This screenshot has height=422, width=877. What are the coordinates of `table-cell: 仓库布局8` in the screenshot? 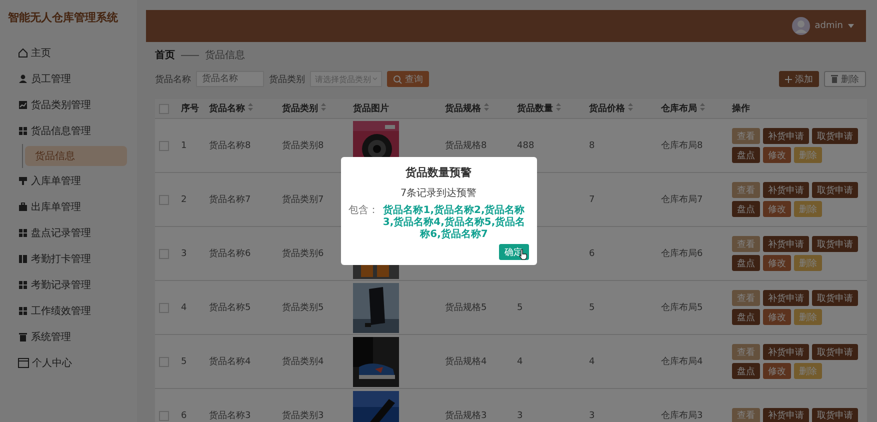 It's located at (682, 146).